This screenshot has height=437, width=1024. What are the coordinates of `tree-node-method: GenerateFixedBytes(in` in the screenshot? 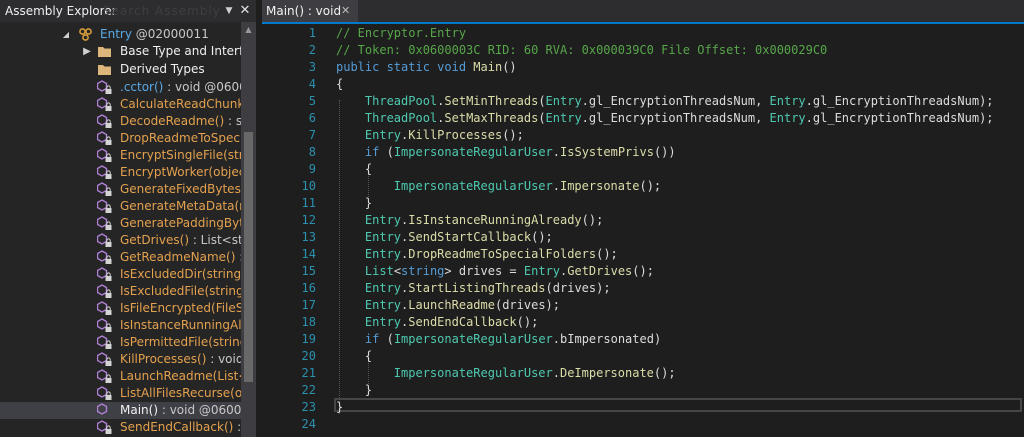 It's located at (120, 189).